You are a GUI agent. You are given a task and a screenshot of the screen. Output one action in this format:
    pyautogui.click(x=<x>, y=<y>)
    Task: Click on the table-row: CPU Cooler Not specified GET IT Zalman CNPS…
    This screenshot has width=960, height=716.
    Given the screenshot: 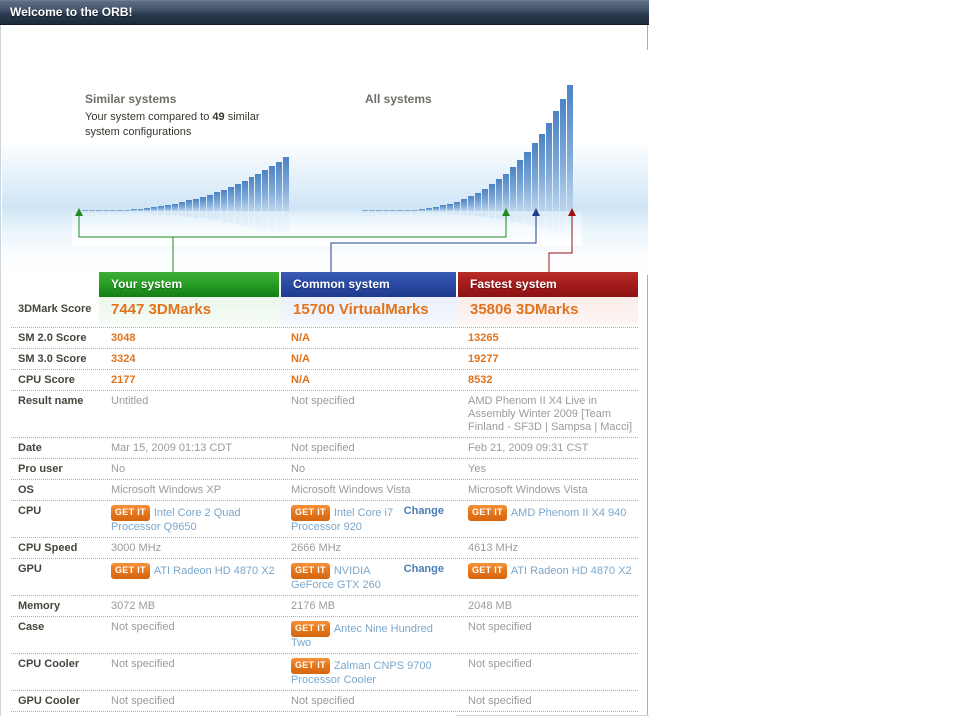 What is the action you would take?
    pyautogui.click(x=324, y=672)
    